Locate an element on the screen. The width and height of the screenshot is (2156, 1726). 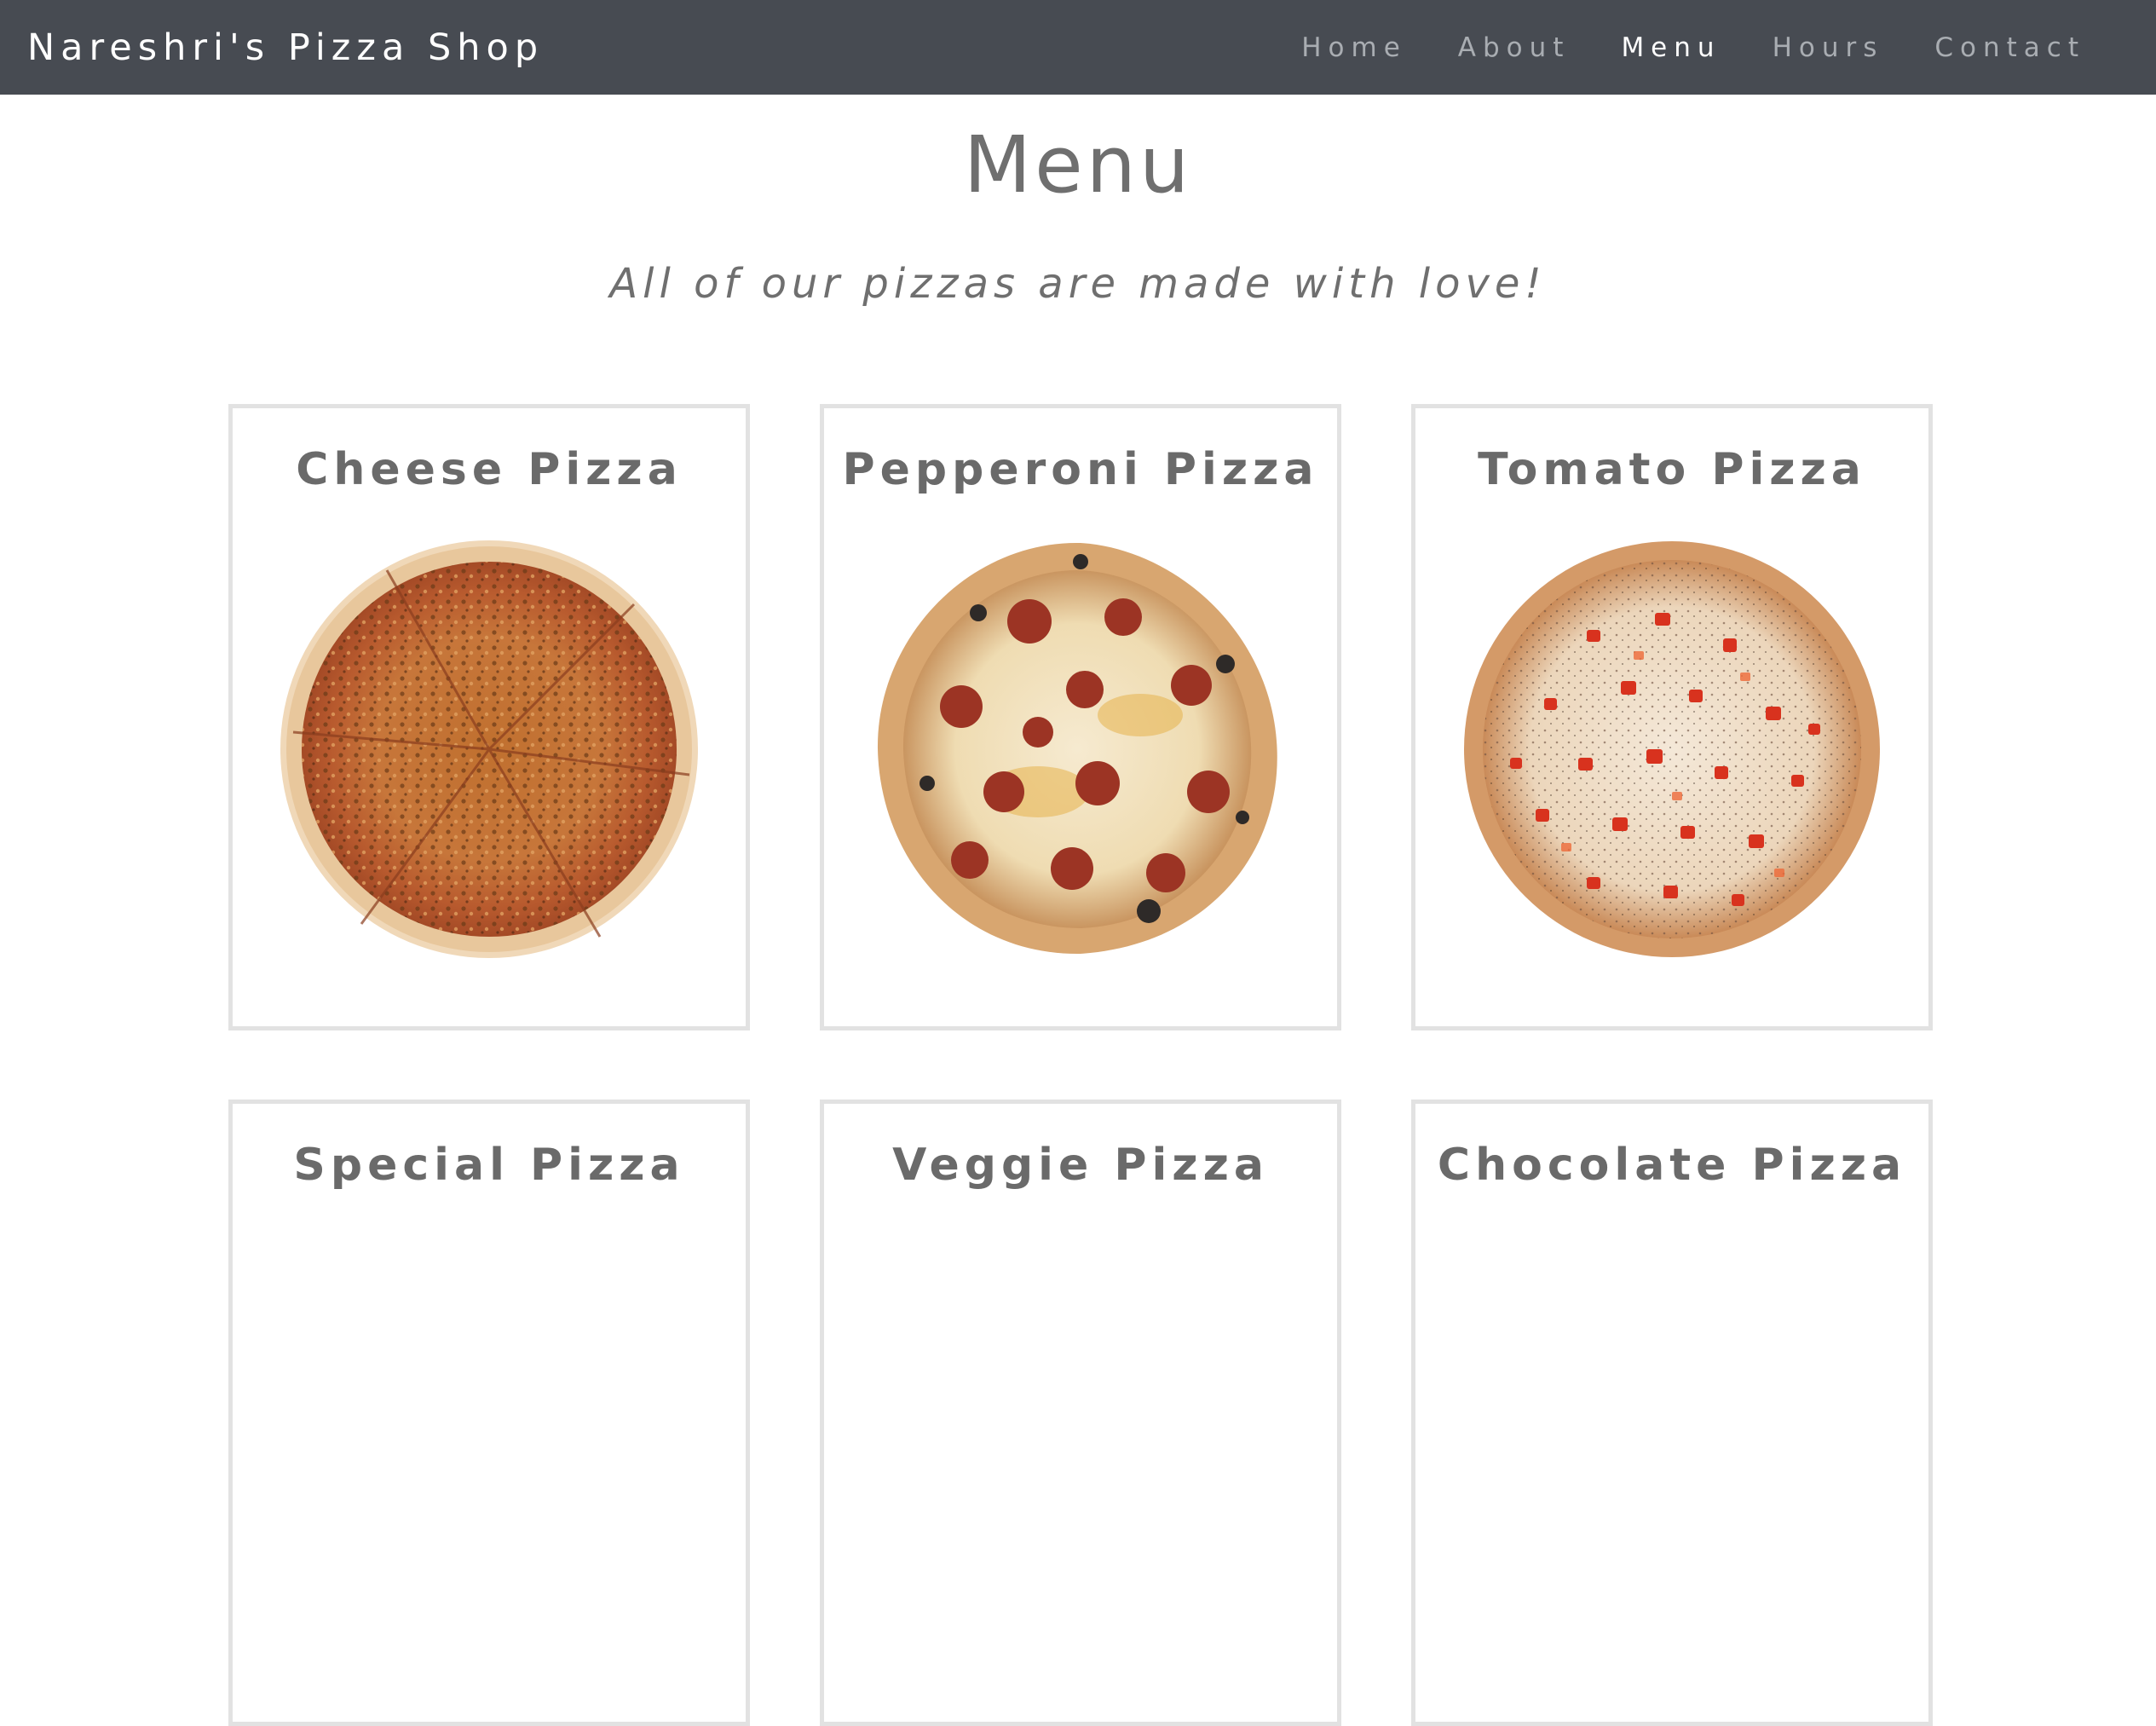
nav-link-menu: Menu is located at coordinates (1671, 47).